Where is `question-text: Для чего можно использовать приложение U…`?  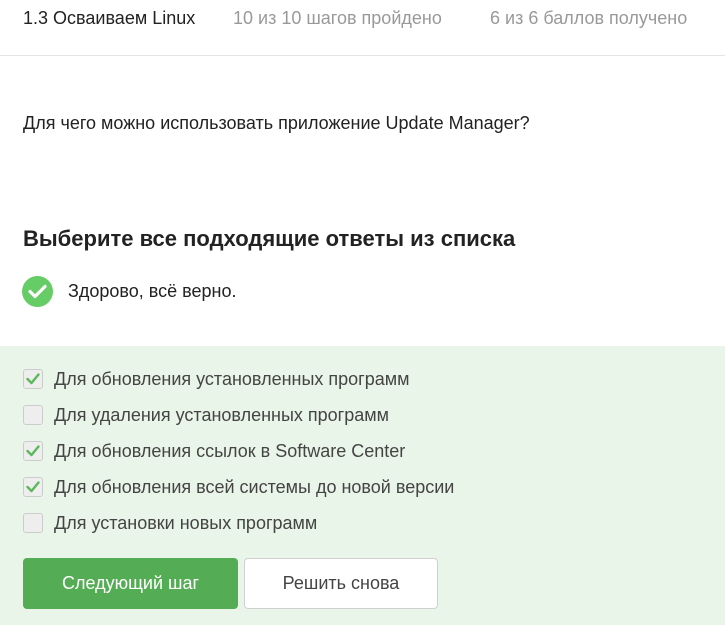 question-text: Для чего можно использовать приложение U… is located at coordinates (276, 123).